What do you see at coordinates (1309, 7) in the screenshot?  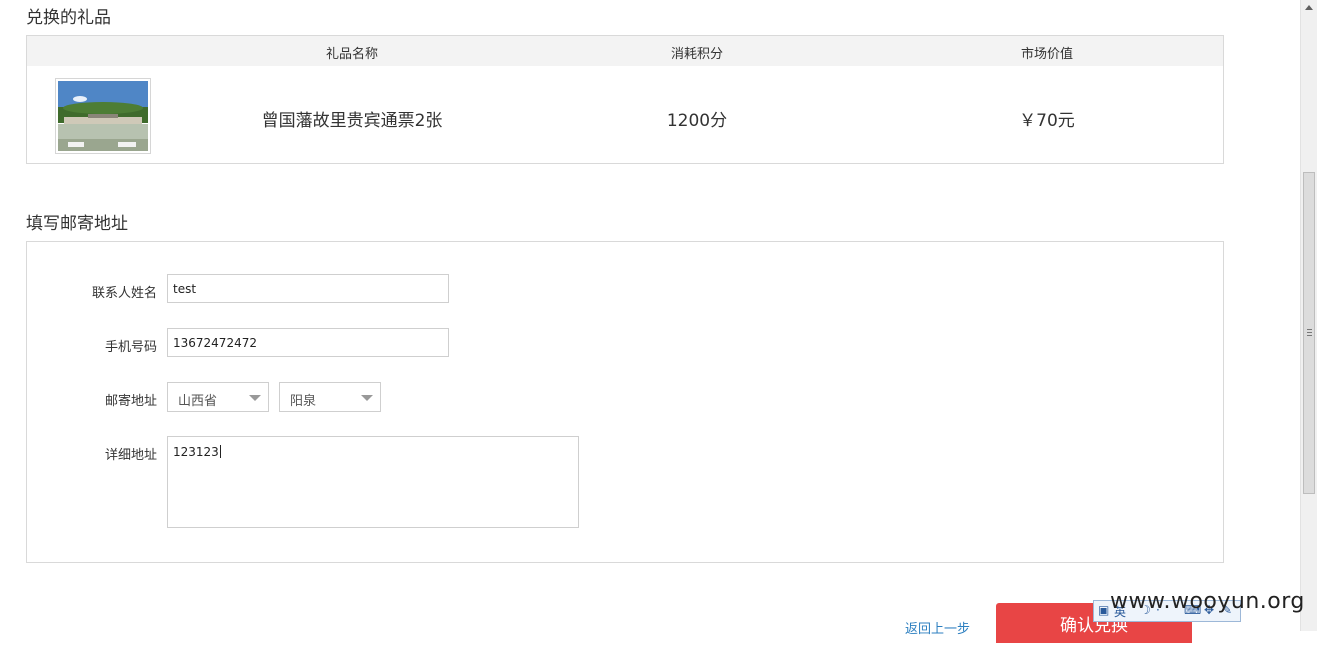 I see `scroll-up-arrow-icon` at bounding box center [1309, 7].